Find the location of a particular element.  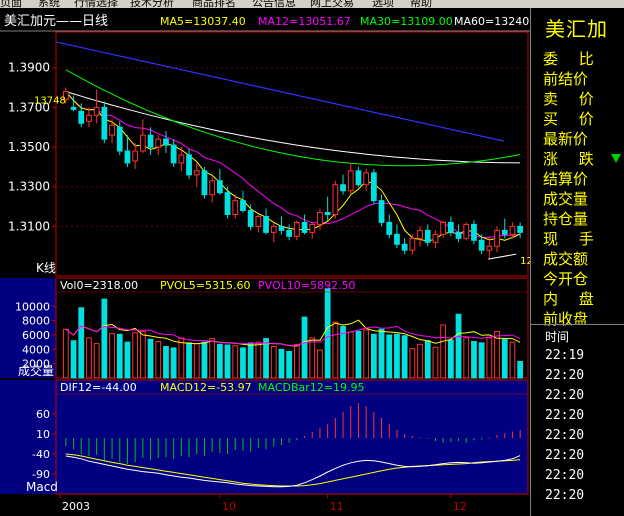

quote-row-13: 前收盘 is located at coordinates (566, 319).